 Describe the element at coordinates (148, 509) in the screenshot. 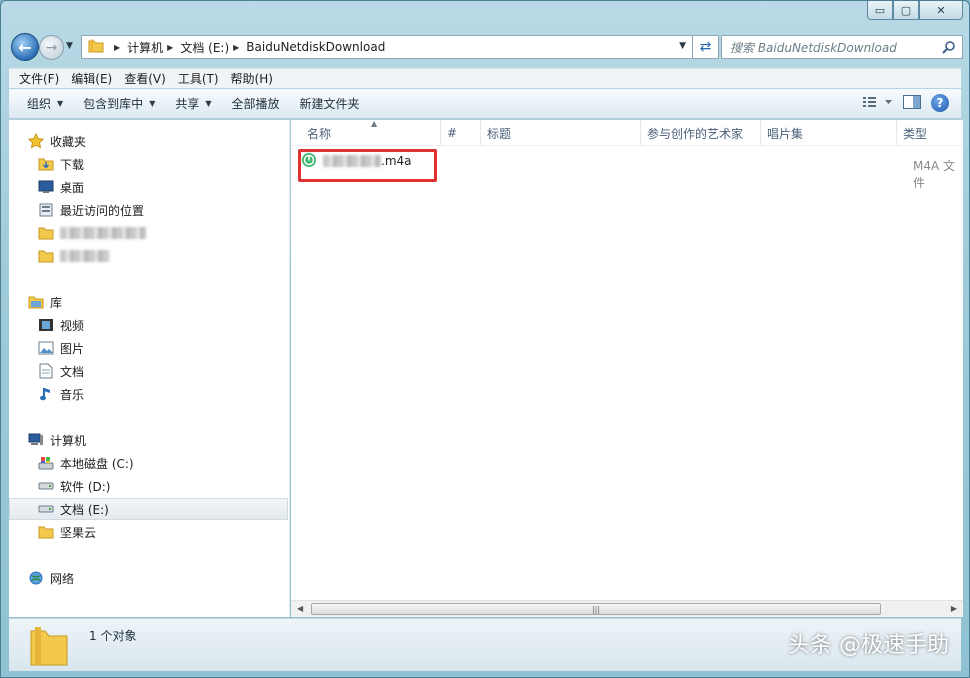

I see `sidebar-item-drive-e: 文档 (E:)` at that location.